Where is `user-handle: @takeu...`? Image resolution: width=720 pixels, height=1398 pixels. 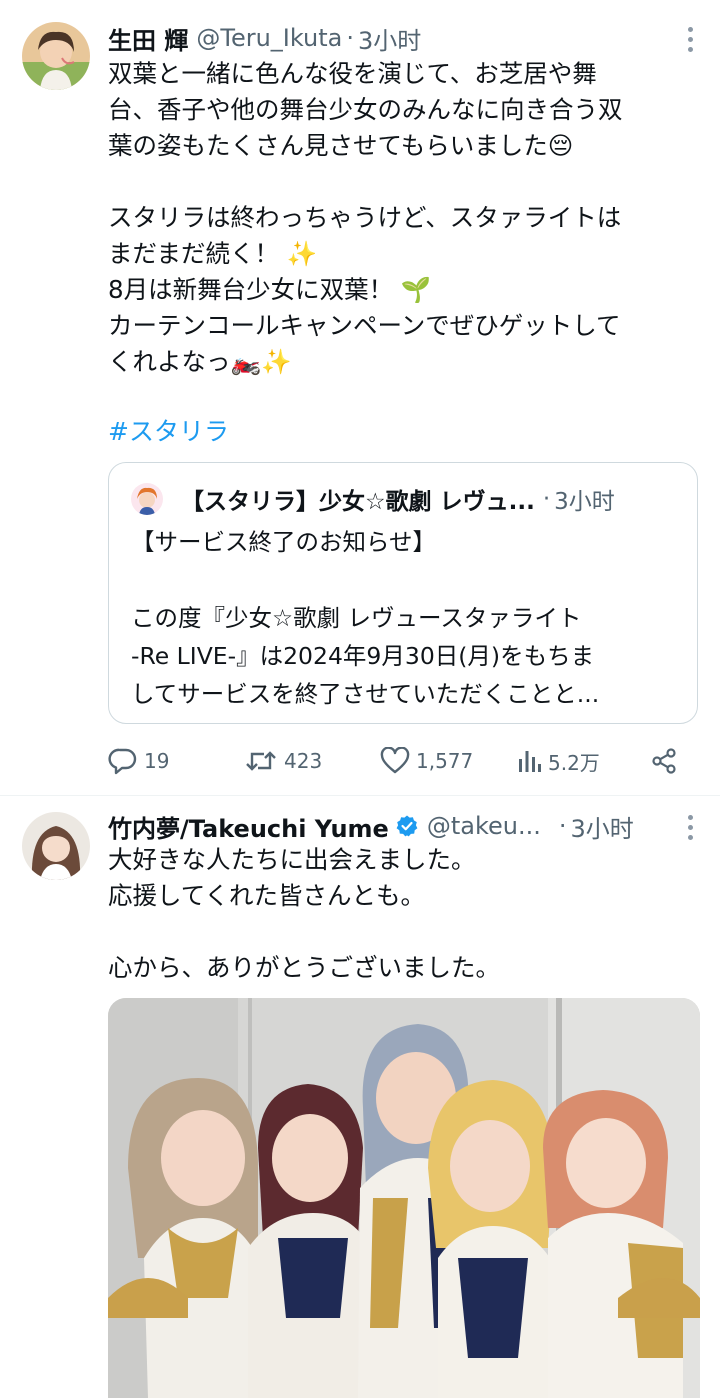 user-handle: @takeu... is located at coordinates (484, 826).